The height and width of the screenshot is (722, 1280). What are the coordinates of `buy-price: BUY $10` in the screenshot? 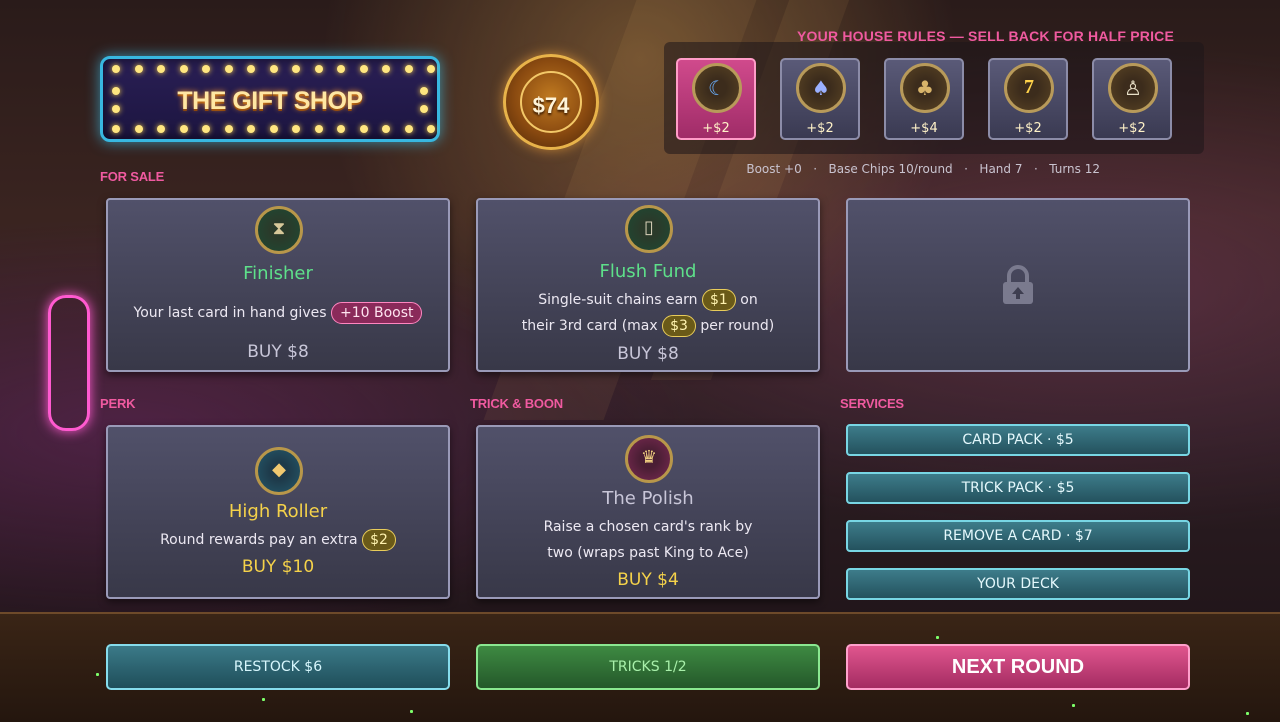 It's located at (278, 567).